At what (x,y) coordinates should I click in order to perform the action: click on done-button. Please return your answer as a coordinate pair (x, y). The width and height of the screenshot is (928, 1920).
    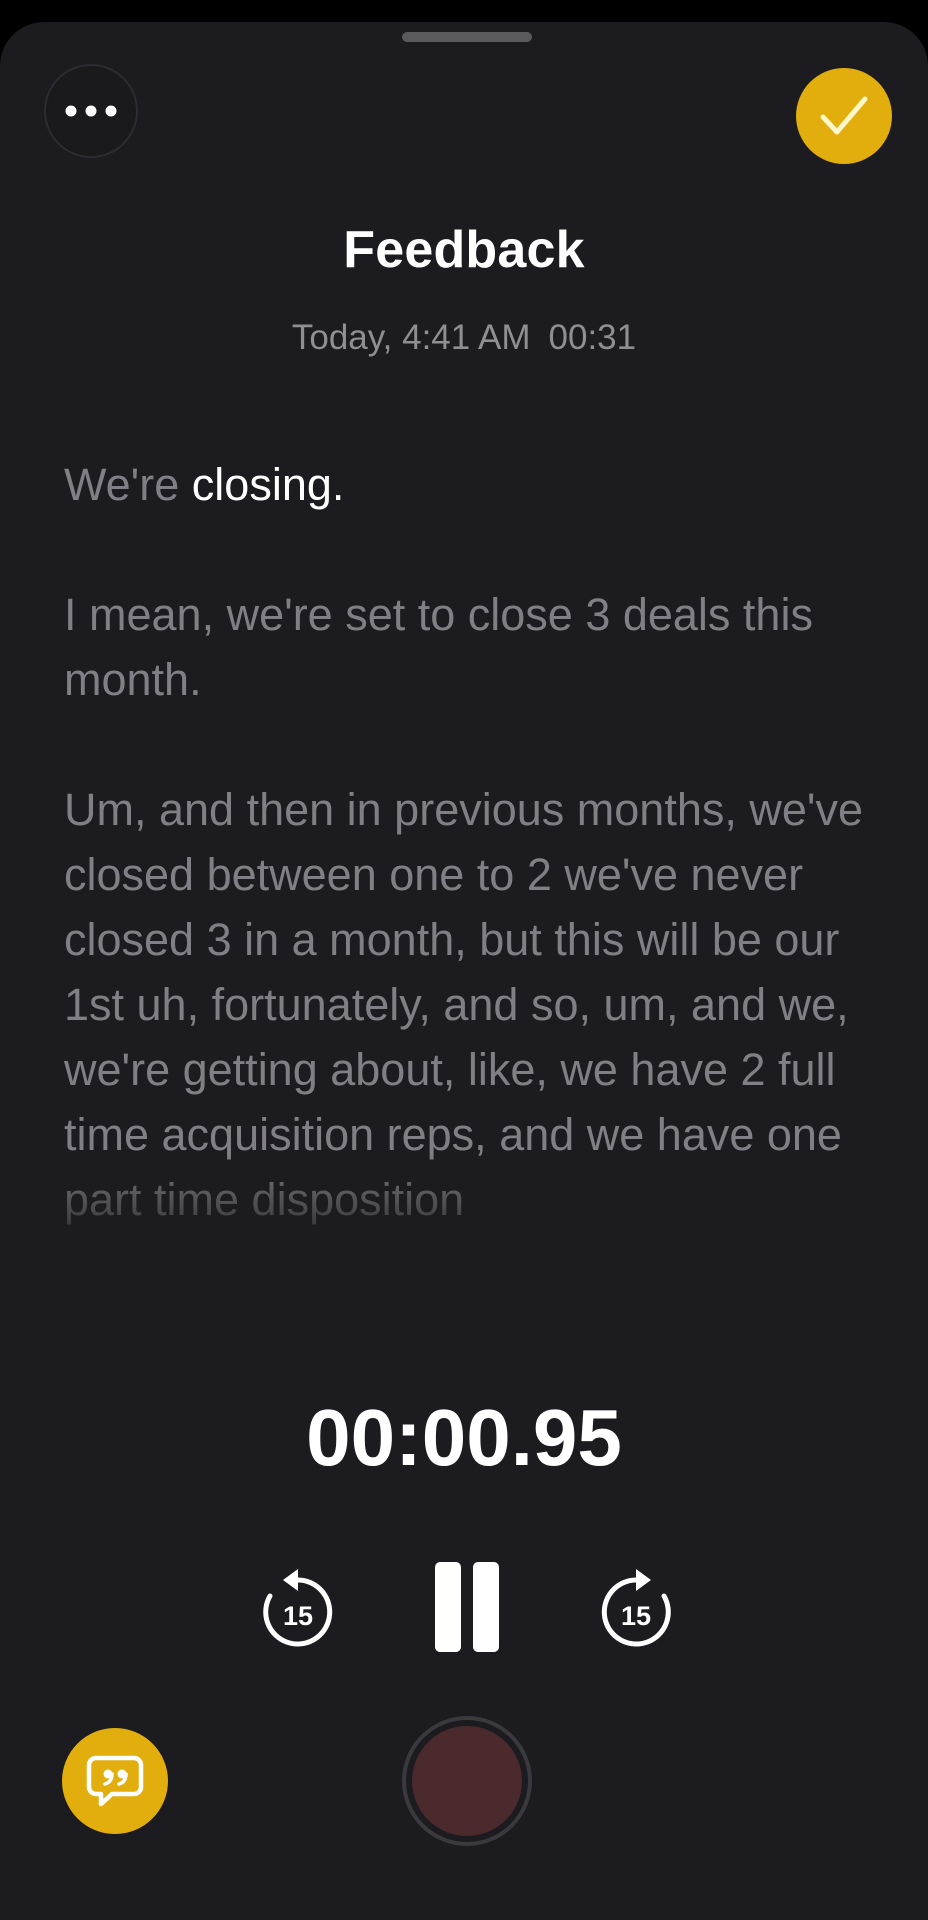
    Looking at the image, I should click on (844, 116).